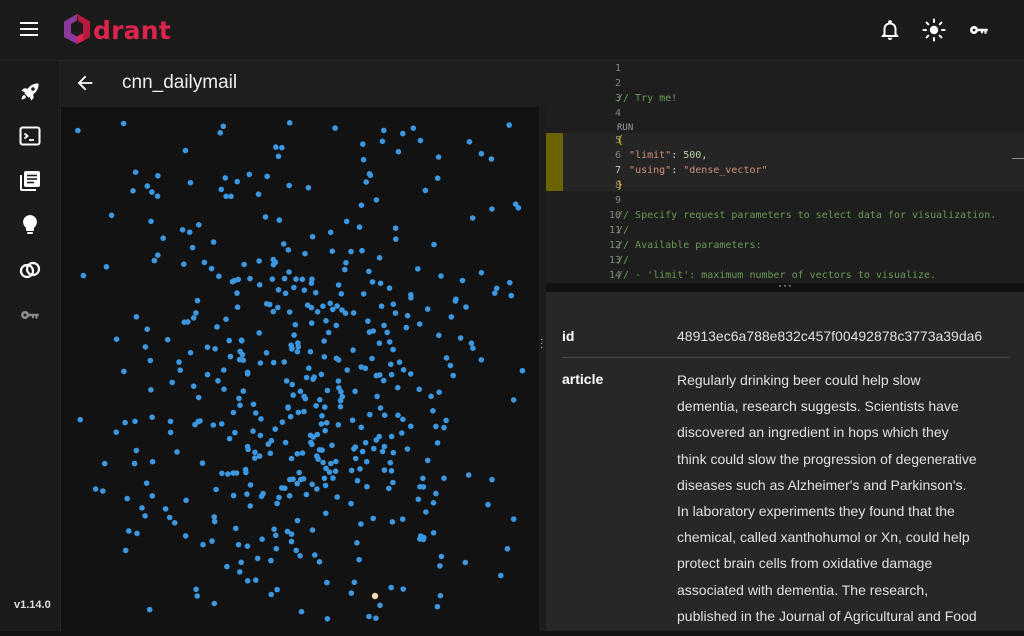  I want to click on code-line: 5{, so click(785, 140).